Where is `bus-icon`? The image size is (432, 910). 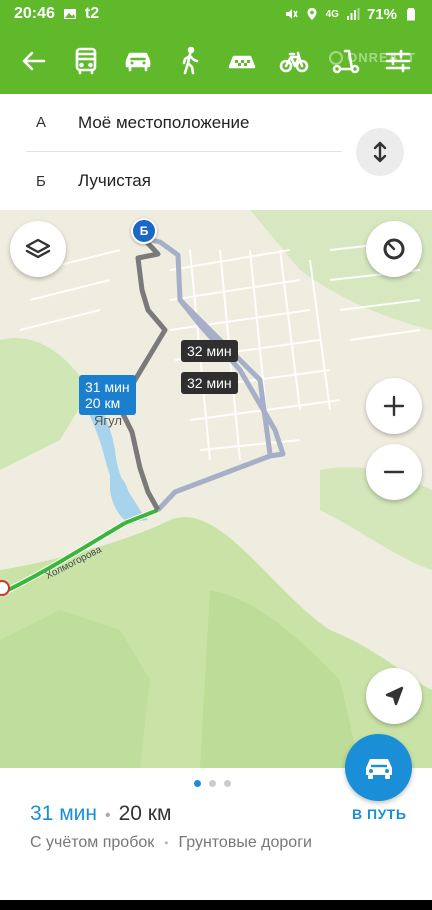
bus-icon is located at coordinates (86, 61).